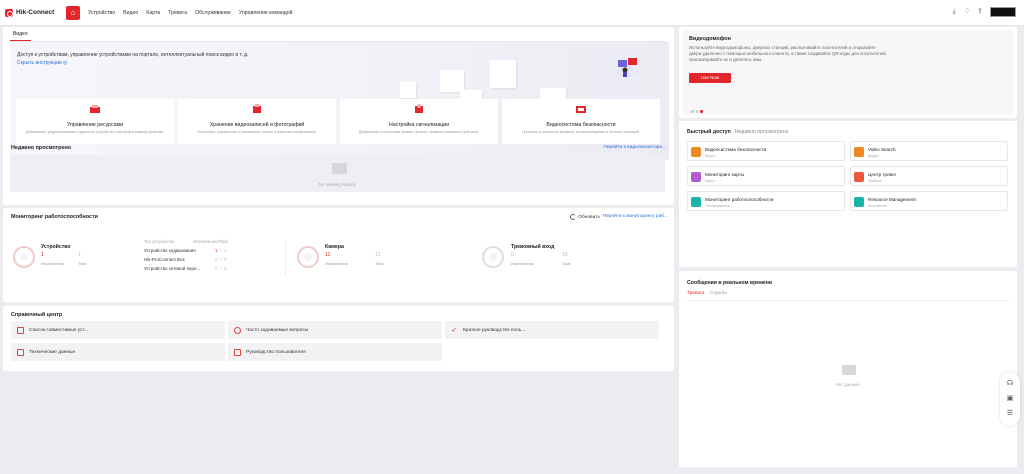 The width and height of the screenshot is (1024, 474). Describe the element at coordinates (710, 78) in the screenshot. I see `use-now-button: Use Now` at that location.